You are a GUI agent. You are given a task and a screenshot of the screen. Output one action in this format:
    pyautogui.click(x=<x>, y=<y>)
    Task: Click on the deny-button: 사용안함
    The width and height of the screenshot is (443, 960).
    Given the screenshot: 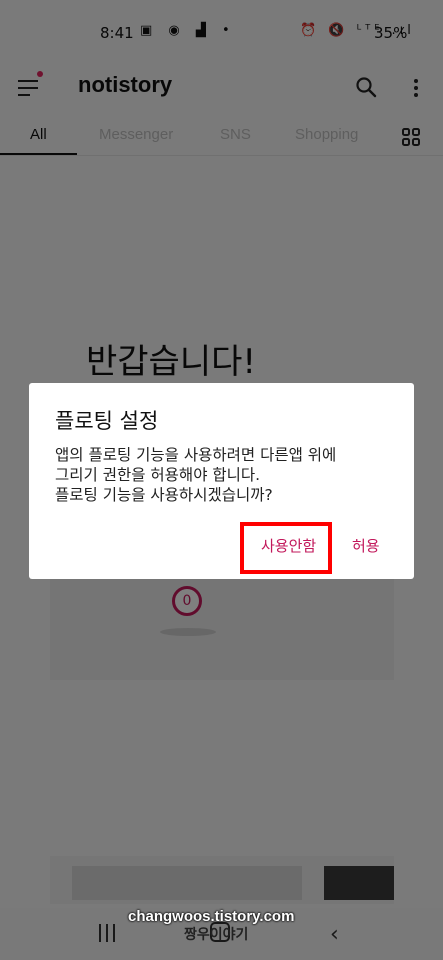 What is the action you would take?
    pyautogui.click(x=288, y=545)
    